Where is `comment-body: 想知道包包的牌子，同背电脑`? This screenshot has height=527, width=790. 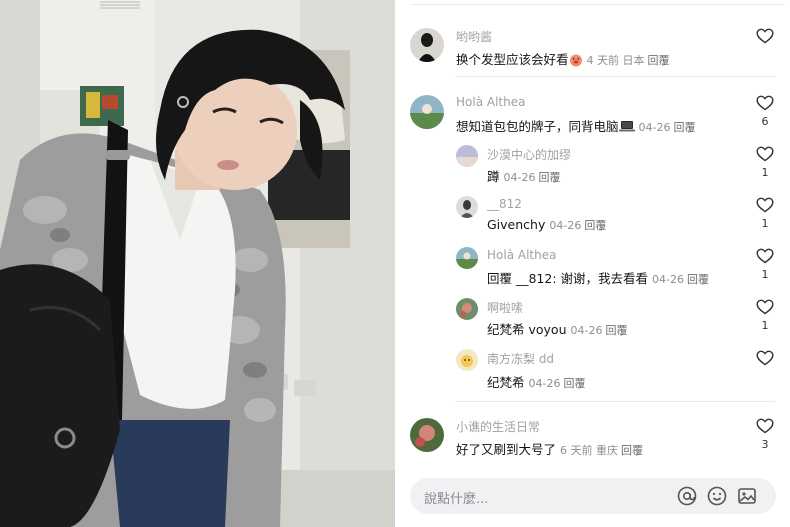 comment-body: 想知道包包的牌子，同背电脑 is located at coordinates (537, 126).